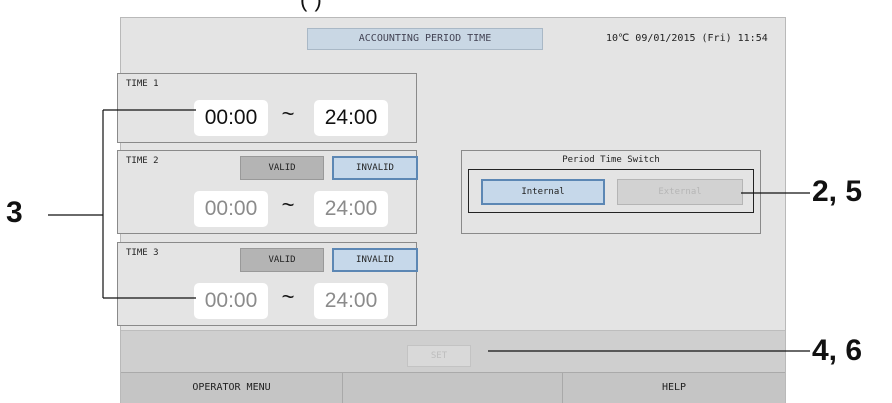 The image size is (892, 403). I want to click on callout-3: 3, so click(14, 212).